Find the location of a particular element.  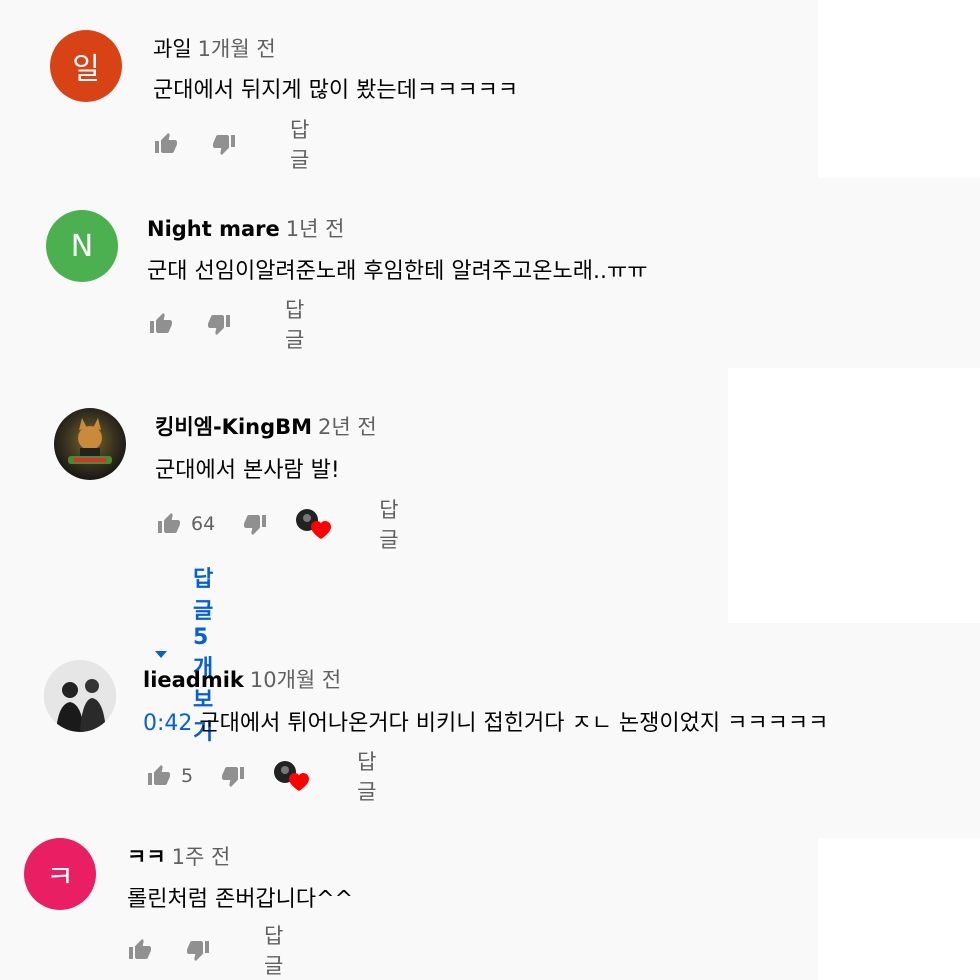

comment-time: 10개월 전 is located at coordinates (295, 680).